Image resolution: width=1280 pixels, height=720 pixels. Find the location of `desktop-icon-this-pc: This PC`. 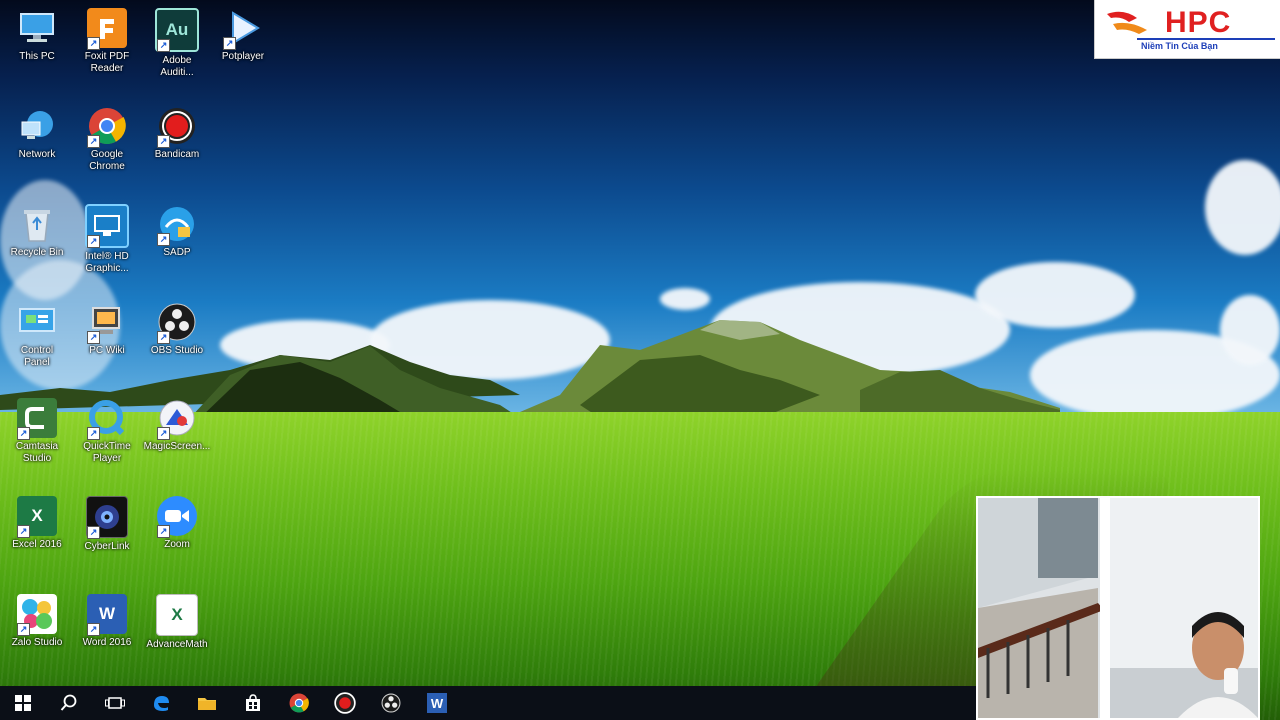

desktop-icon-this-pc: This PC is located at coordinates (37, 35).